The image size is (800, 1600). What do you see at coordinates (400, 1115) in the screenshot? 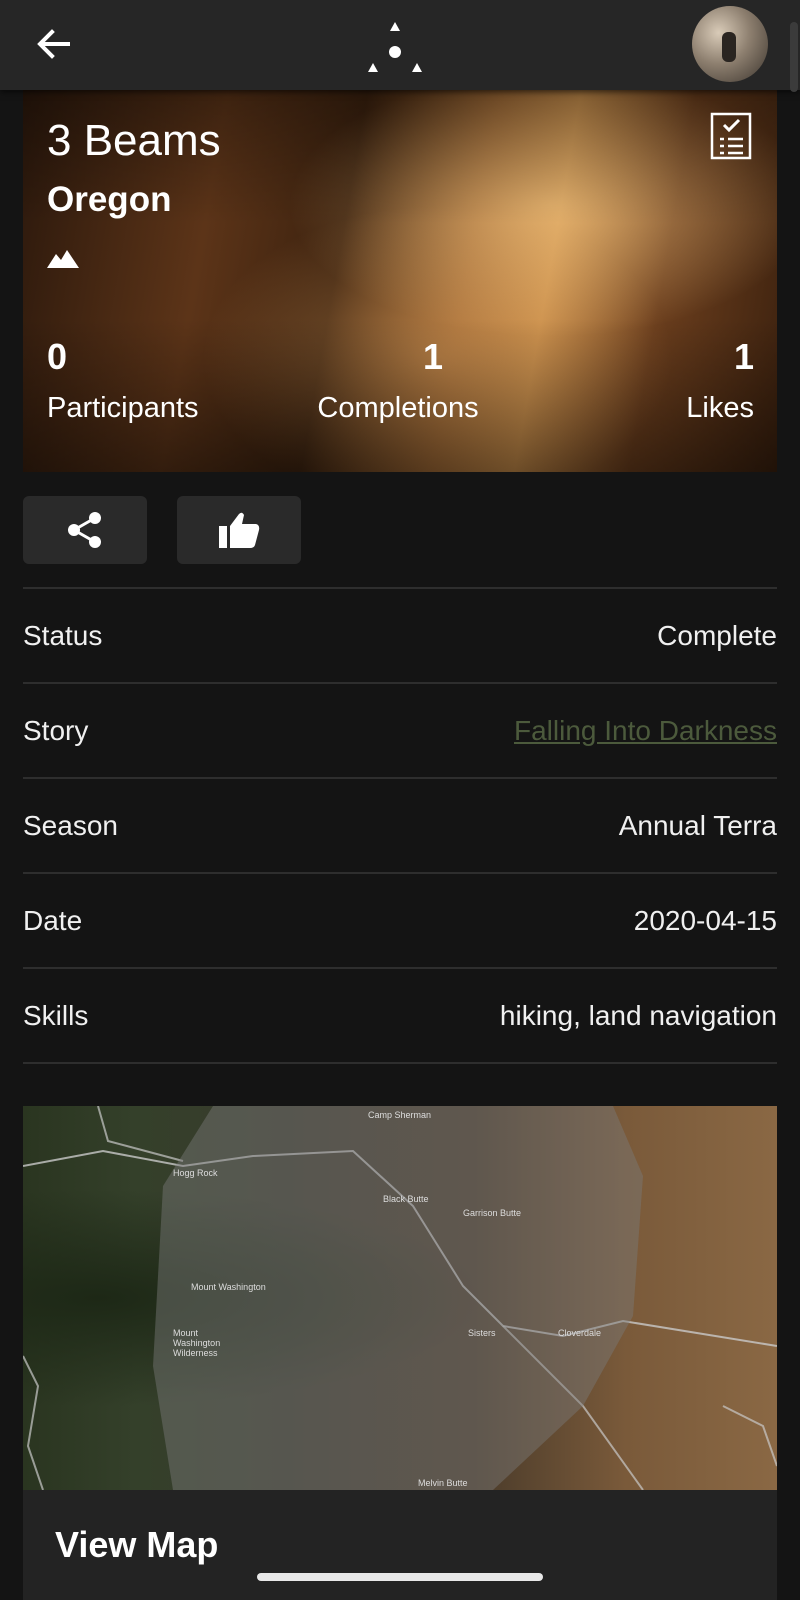
I see `map-place-label: Camp Sherman` at bounding box center [400, 1115].